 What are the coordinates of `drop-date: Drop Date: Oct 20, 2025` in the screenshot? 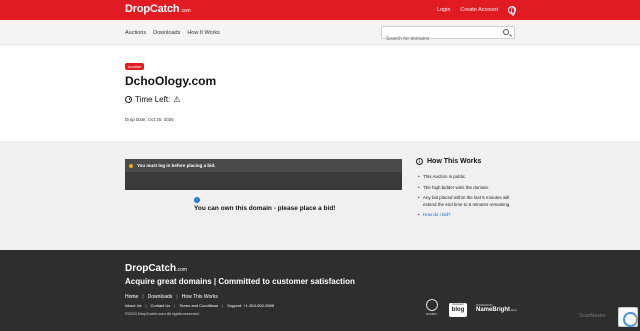 It's located at (149, 119).